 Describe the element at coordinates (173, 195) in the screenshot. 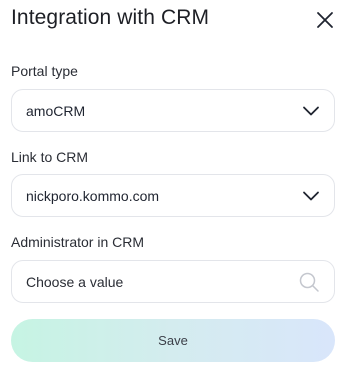

I see `link-to-crm-select: nickporo.kommo.com` at that location.